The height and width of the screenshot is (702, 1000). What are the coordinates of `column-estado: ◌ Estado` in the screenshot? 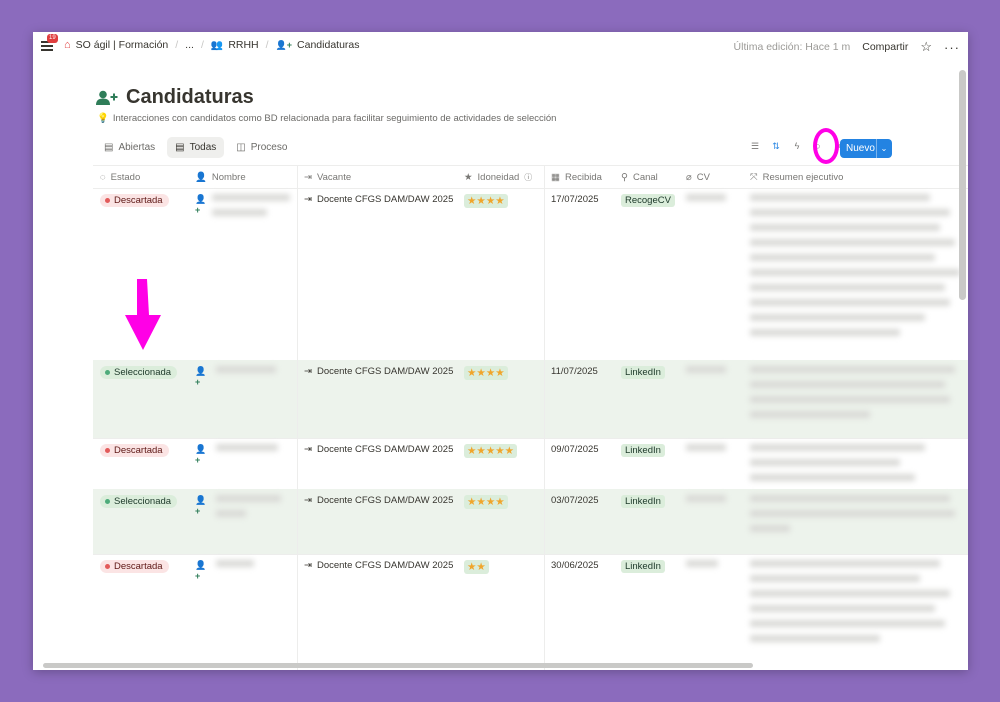 It's located at (140, 177).